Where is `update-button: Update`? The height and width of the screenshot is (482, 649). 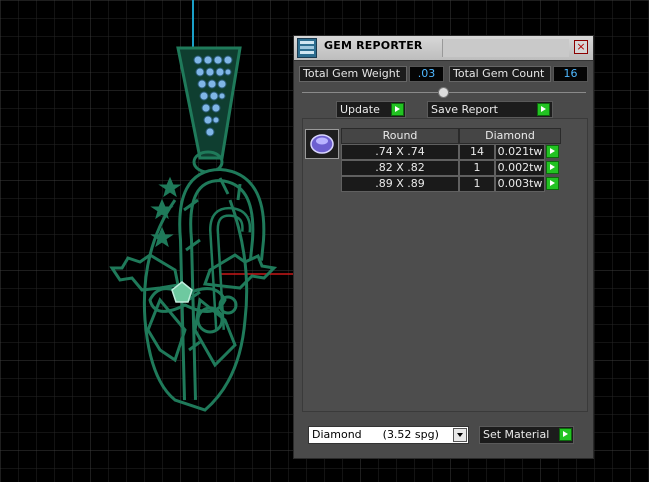
update-button: Update is located at coordinates (371, 109).